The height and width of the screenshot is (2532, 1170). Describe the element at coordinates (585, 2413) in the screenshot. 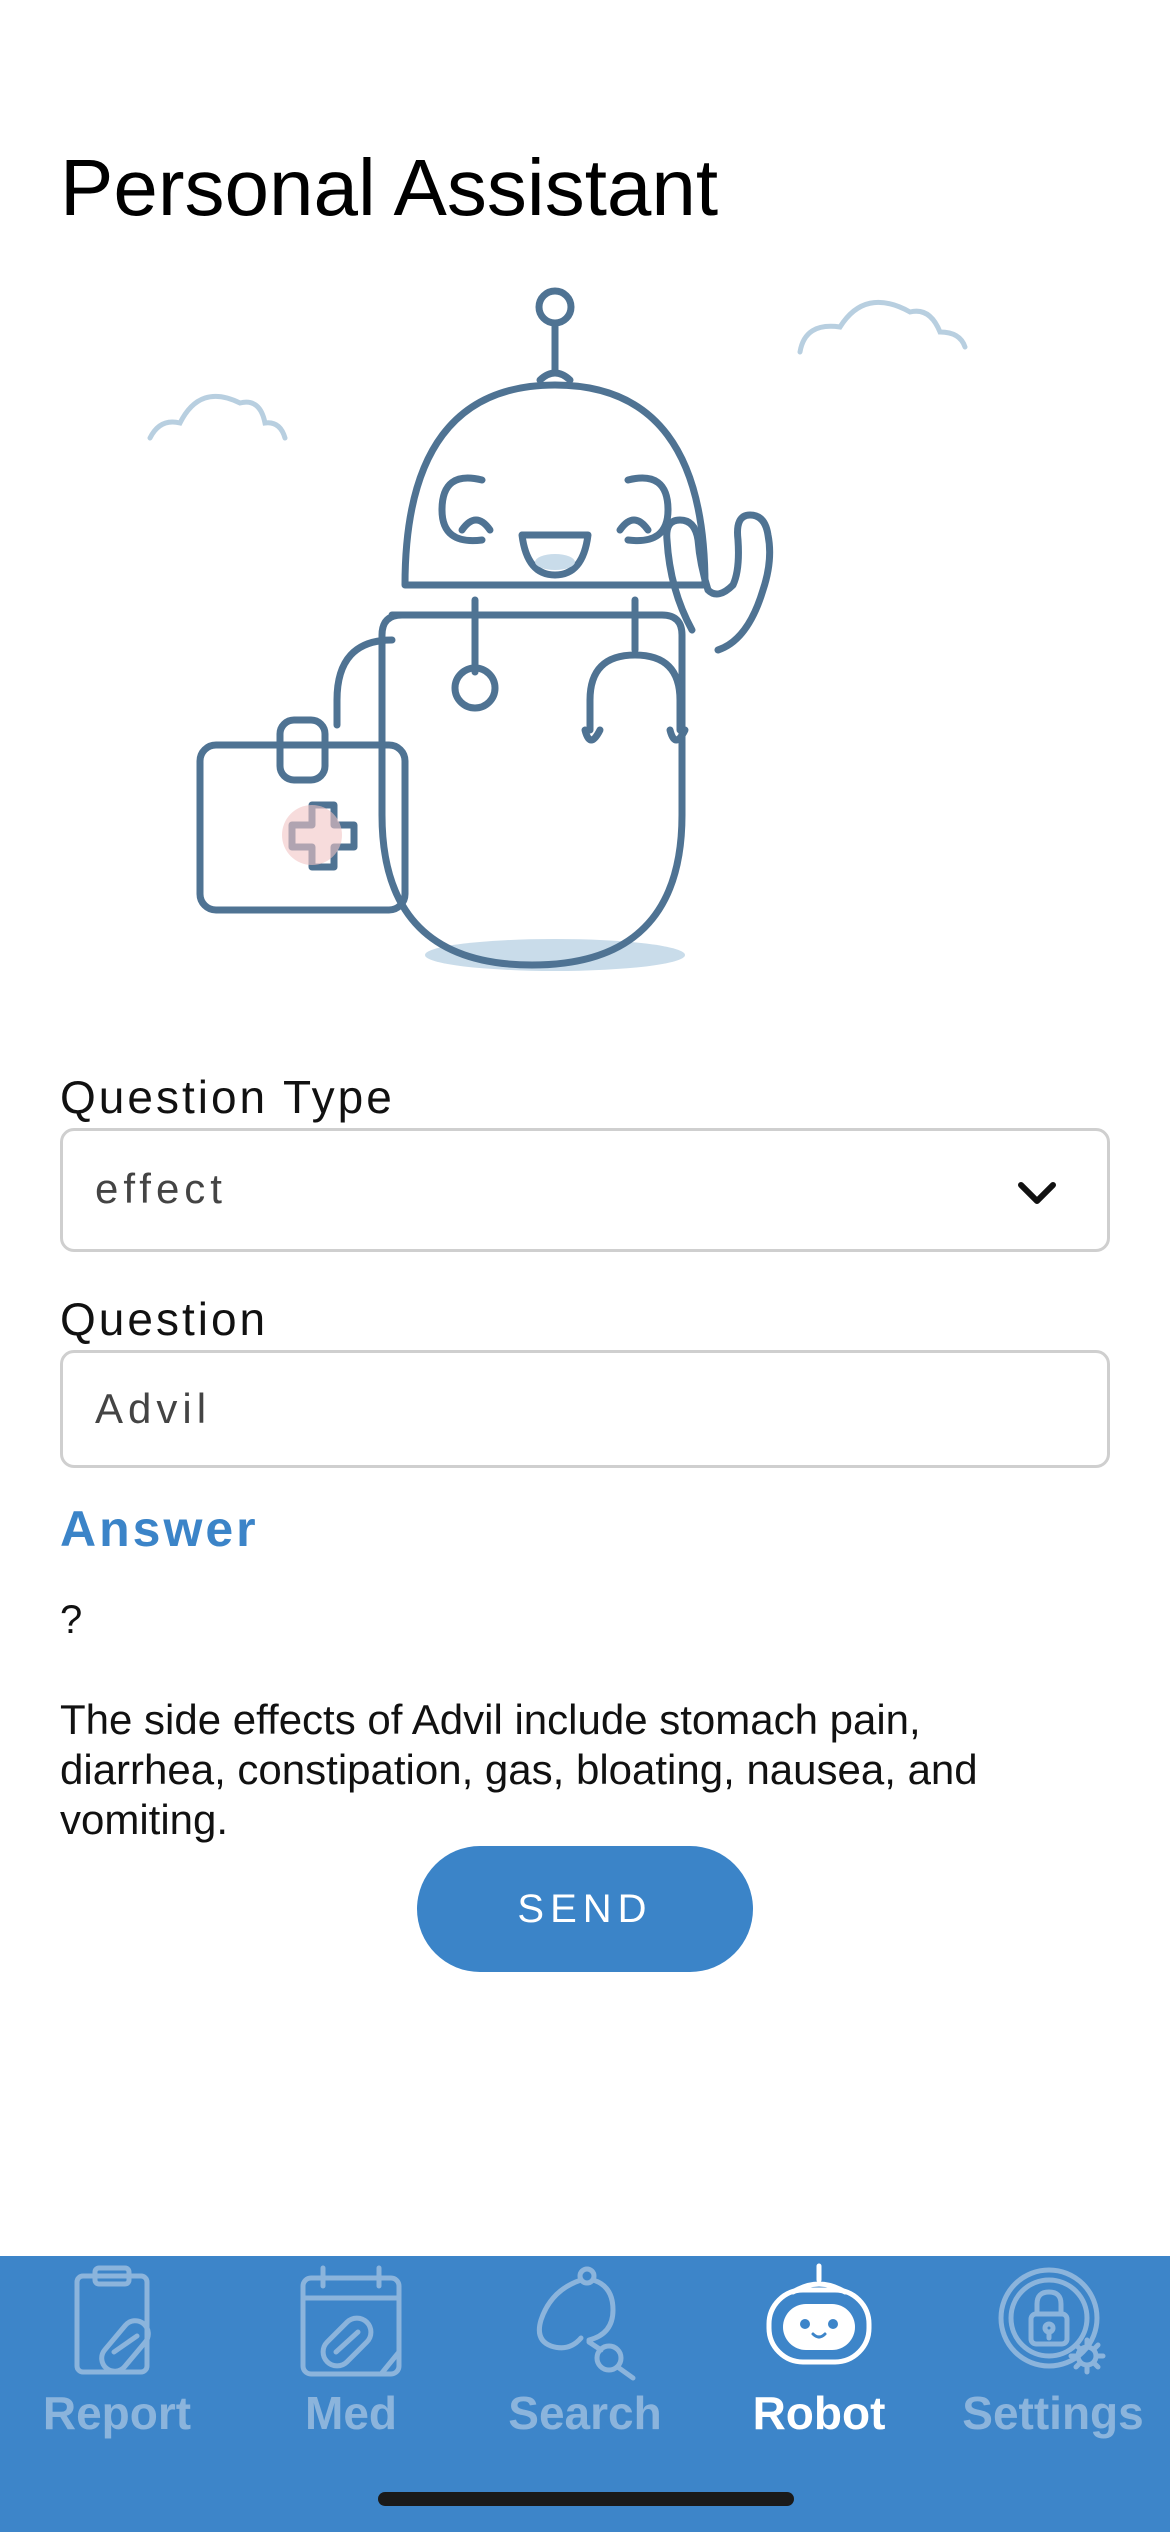

I see `tab-label-search: Search` at that location.